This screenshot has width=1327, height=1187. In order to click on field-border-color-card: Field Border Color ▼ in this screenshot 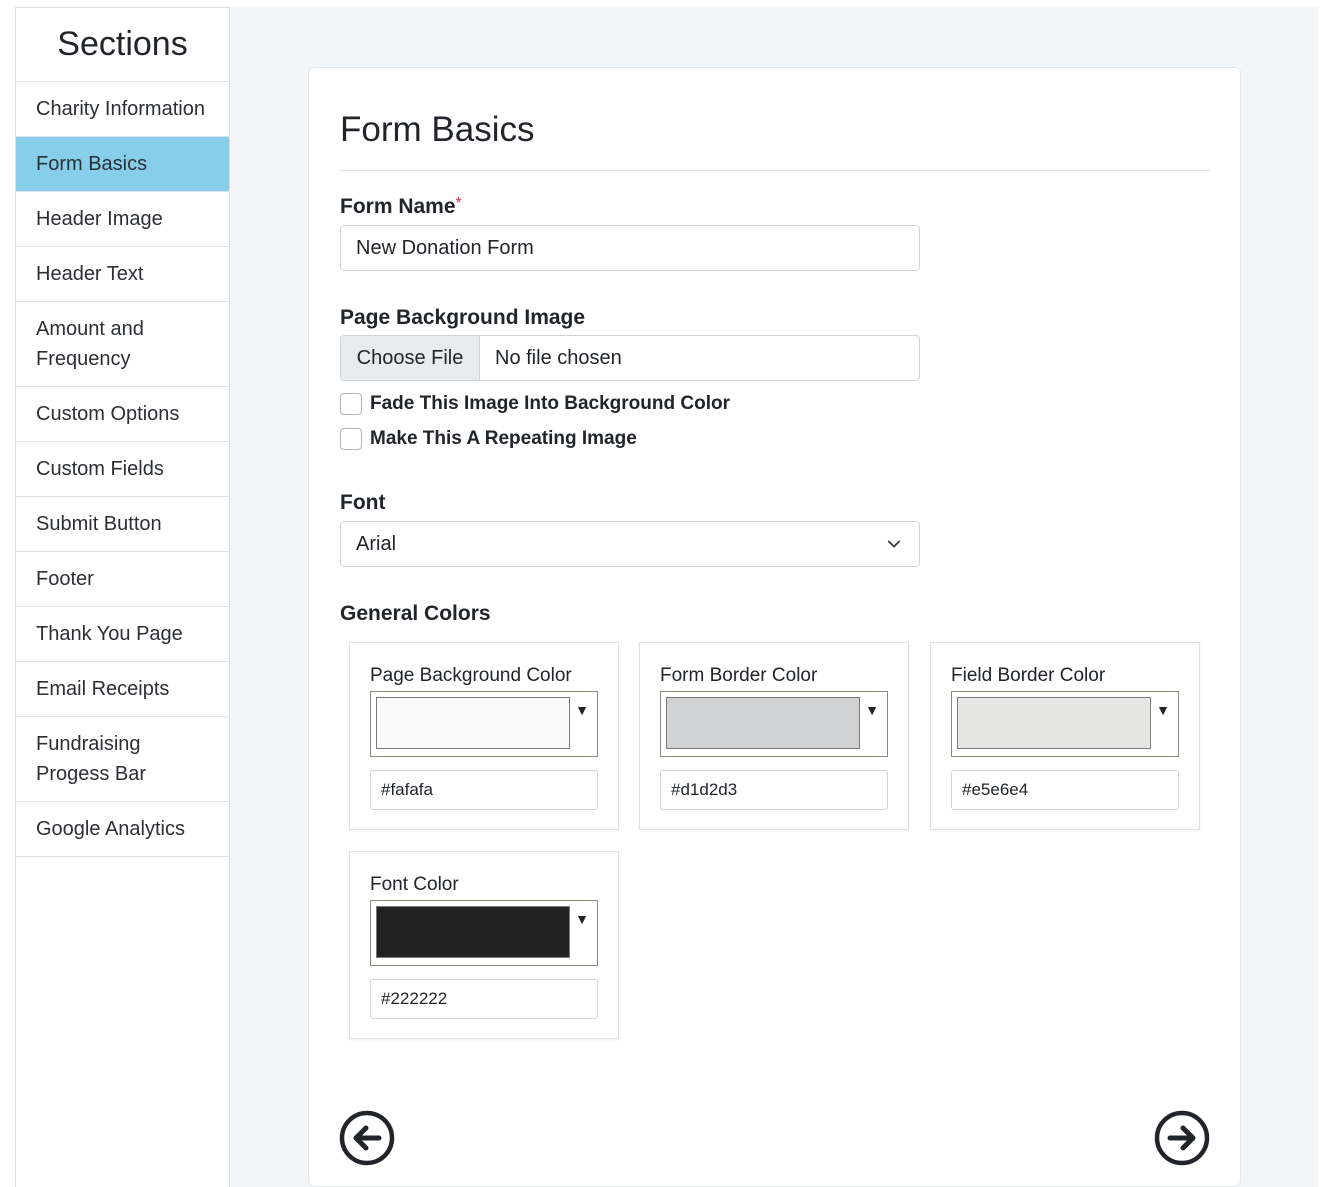, I will do `click(1065, 736)`.